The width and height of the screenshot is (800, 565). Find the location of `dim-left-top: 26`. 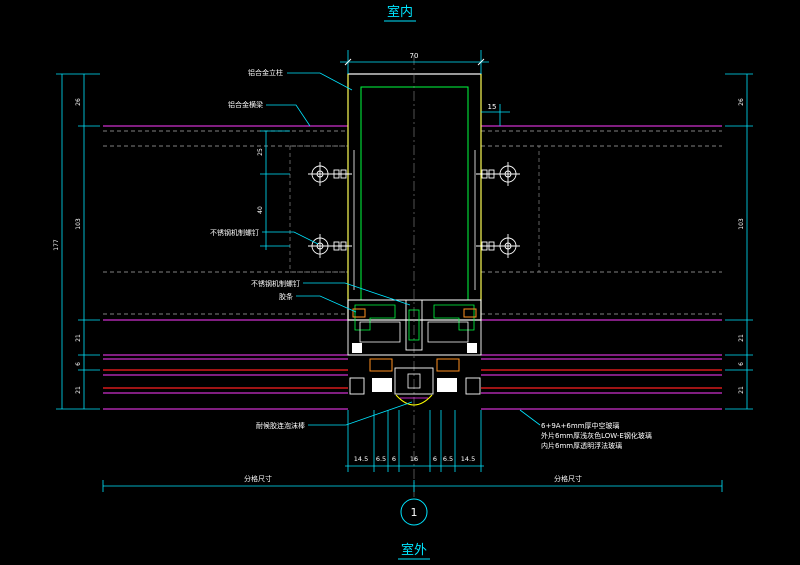

dim-left-top: 26 is located at coordinates (78, 102).